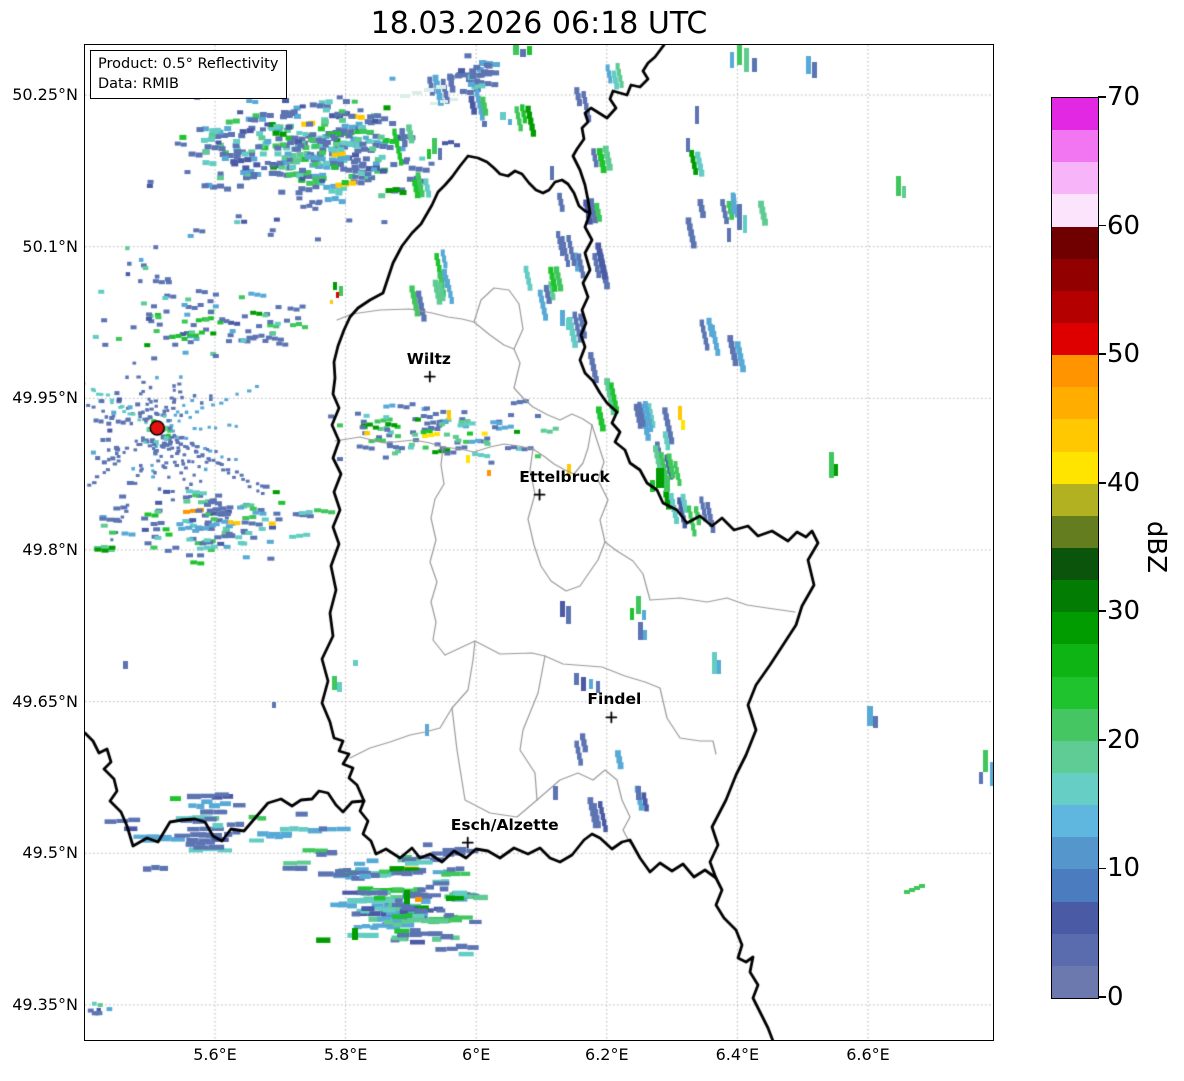 The height and width of the screenshot is (1081, 1184). Describe the element at coordinates (504, 824) in the screenshot. I see `city-label-esch-alzette: Esch/Alzette` at that location.